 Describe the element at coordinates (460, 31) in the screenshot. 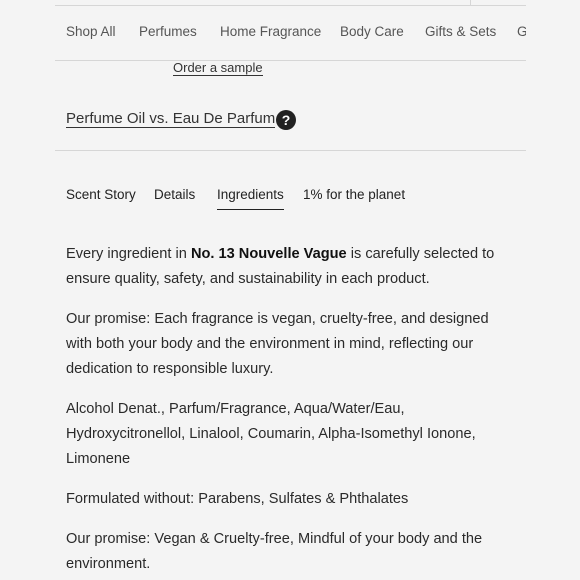

I see `nav-item-gifts-sets: Gifts & Sets` at that location.